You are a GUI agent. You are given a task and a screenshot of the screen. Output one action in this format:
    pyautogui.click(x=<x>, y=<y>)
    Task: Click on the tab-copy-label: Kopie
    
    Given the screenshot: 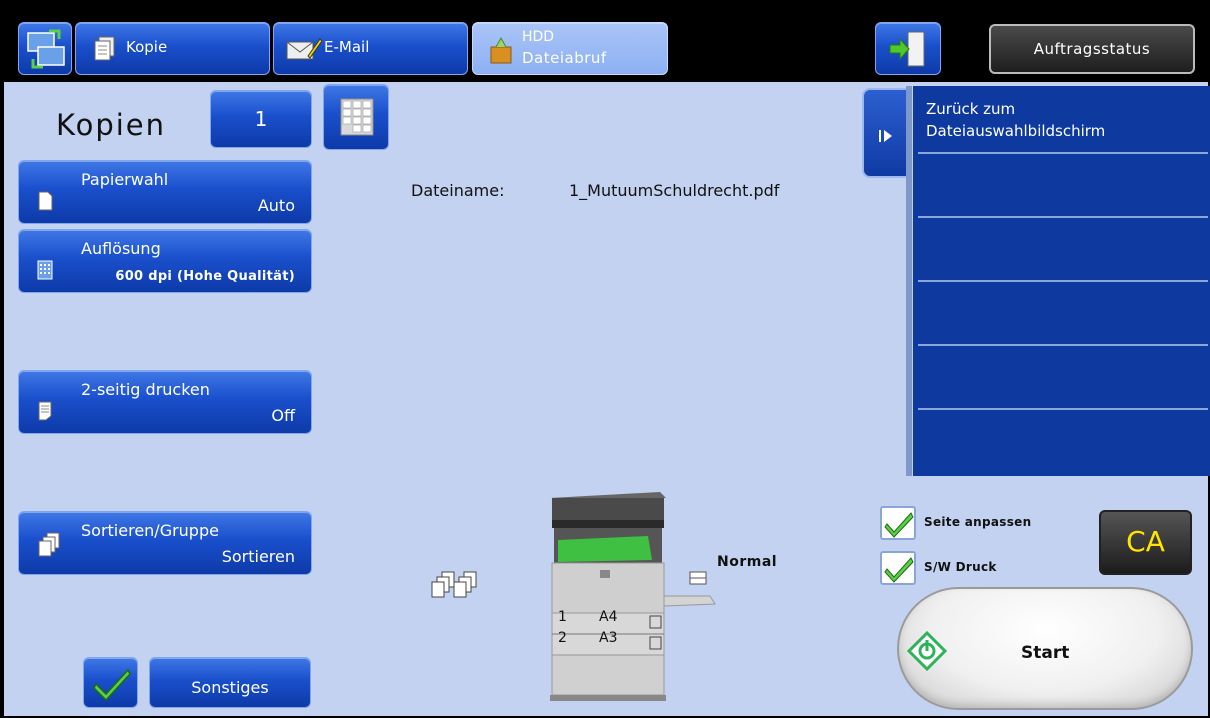 What is the action you would take?
    pyautogui.click(x=147, y=47)
    